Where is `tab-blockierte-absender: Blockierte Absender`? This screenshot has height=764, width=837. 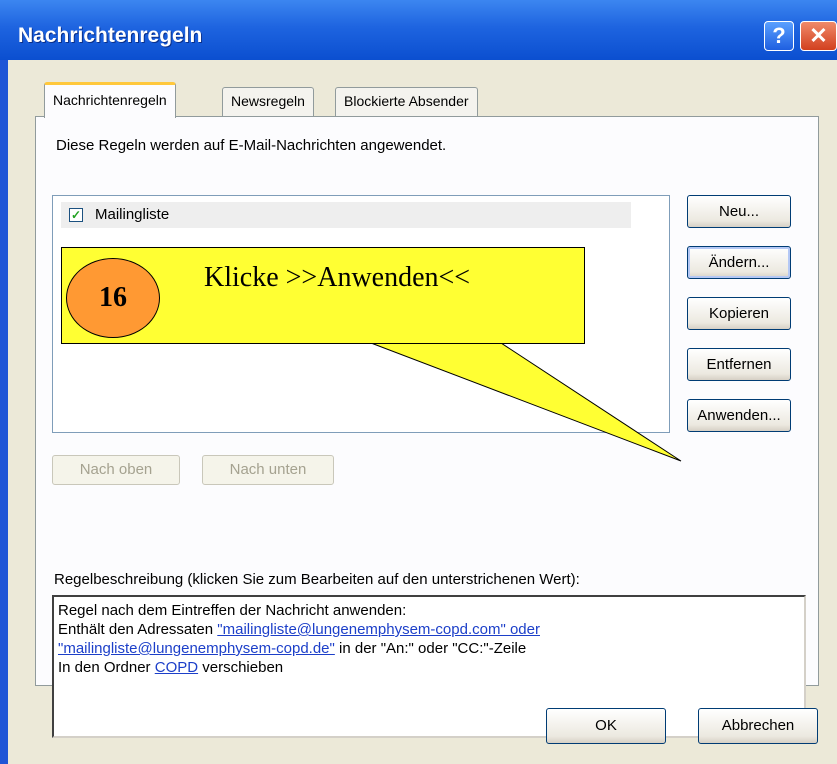 tab-blockierte-absender: Blockierte Absender is located at coordinates (406, 101).